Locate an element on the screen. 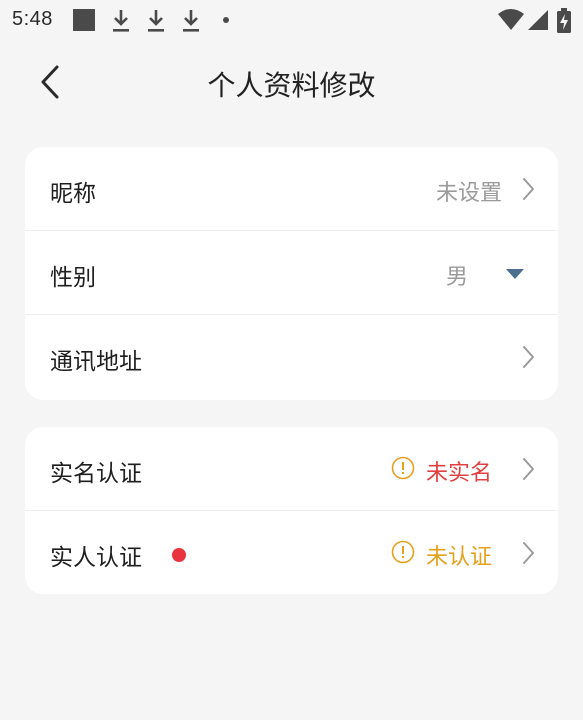 This screenshot has width=583, height=720. real-person-verification-label: 实人认证 is located at coordinates (96, 558).